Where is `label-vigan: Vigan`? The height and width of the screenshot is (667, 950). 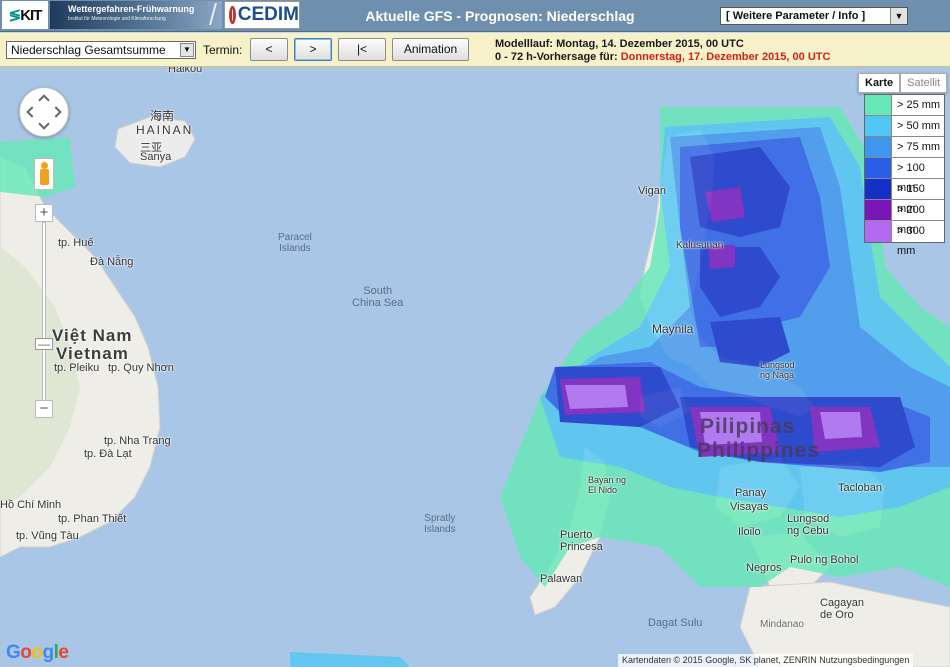
label-vigan: Vigan is located at coordinates (652, 191).